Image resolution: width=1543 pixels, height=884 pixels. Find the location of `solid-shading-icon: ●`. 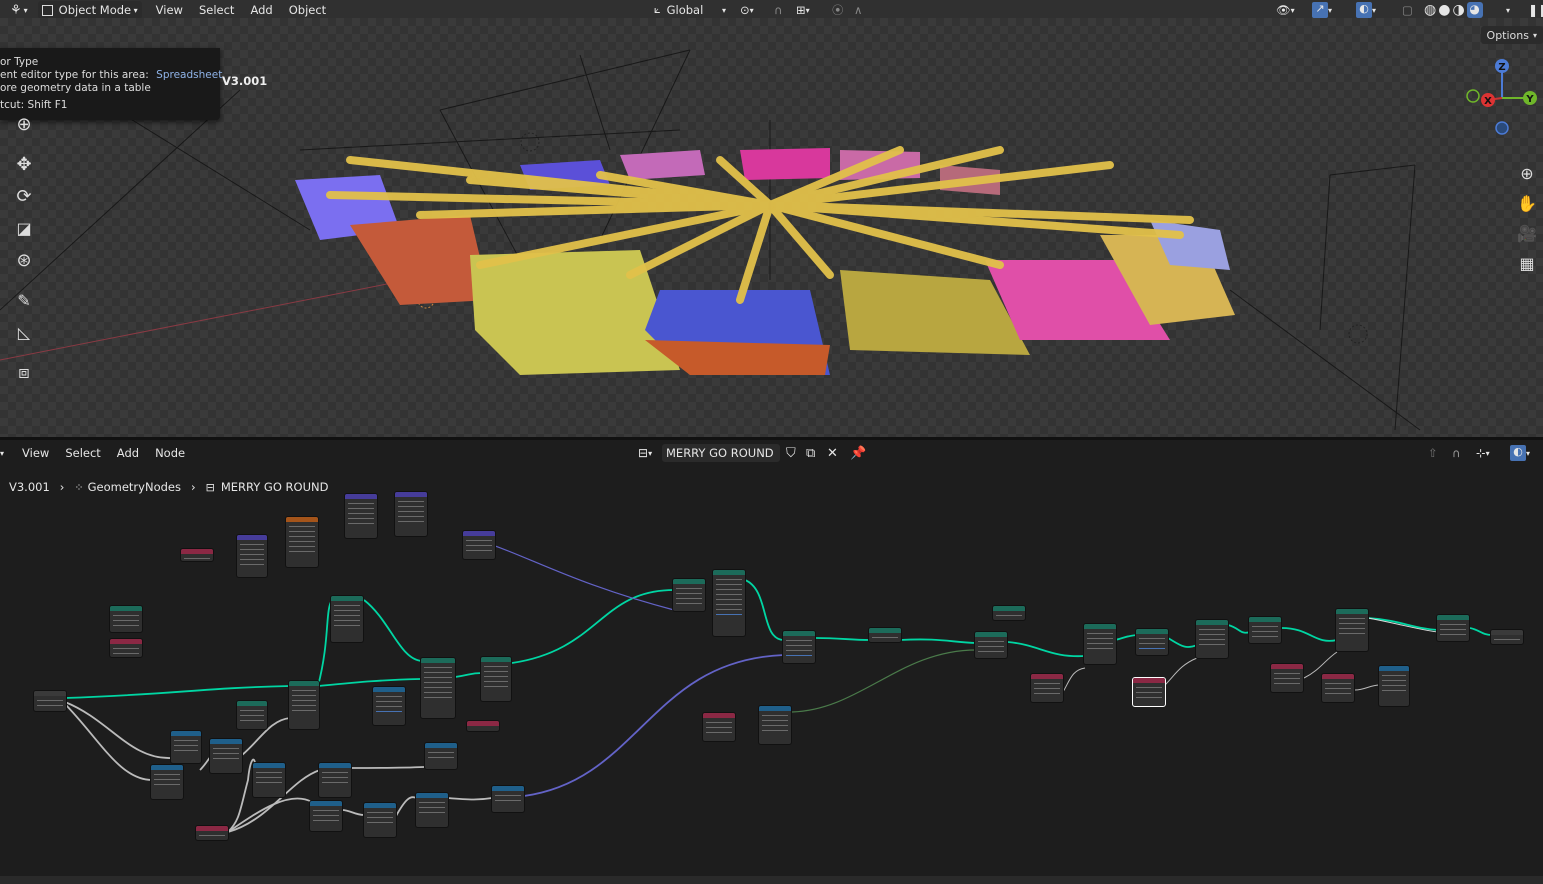

solid-shading-icon: ● is located at coordinates (1444, 10).